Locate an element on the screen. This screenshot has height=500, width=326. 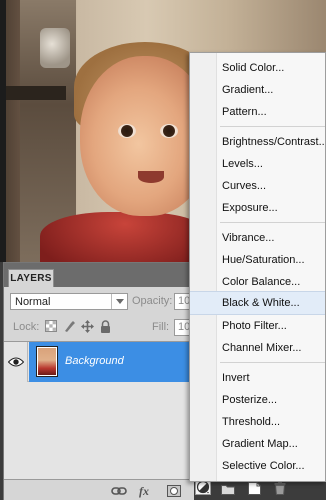
fx-icon: fx is located at coordinates (144, 491).